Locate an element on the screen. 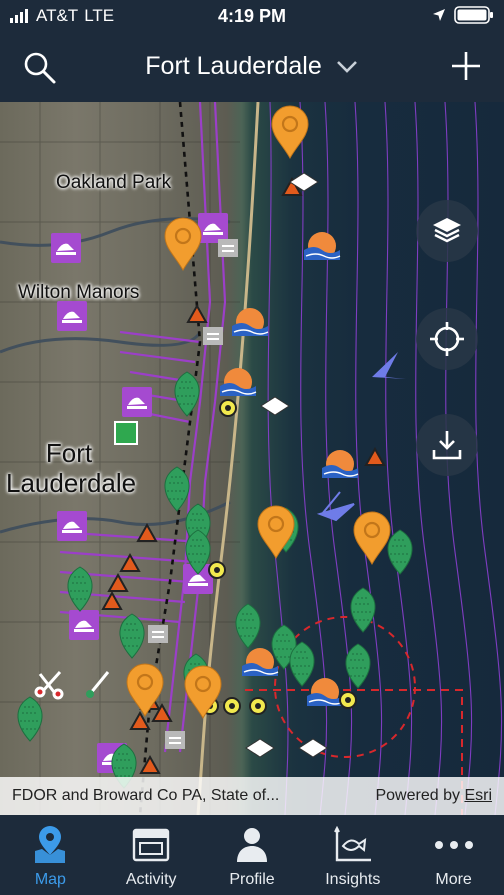  more-icon is located at coordinates (453, 845).